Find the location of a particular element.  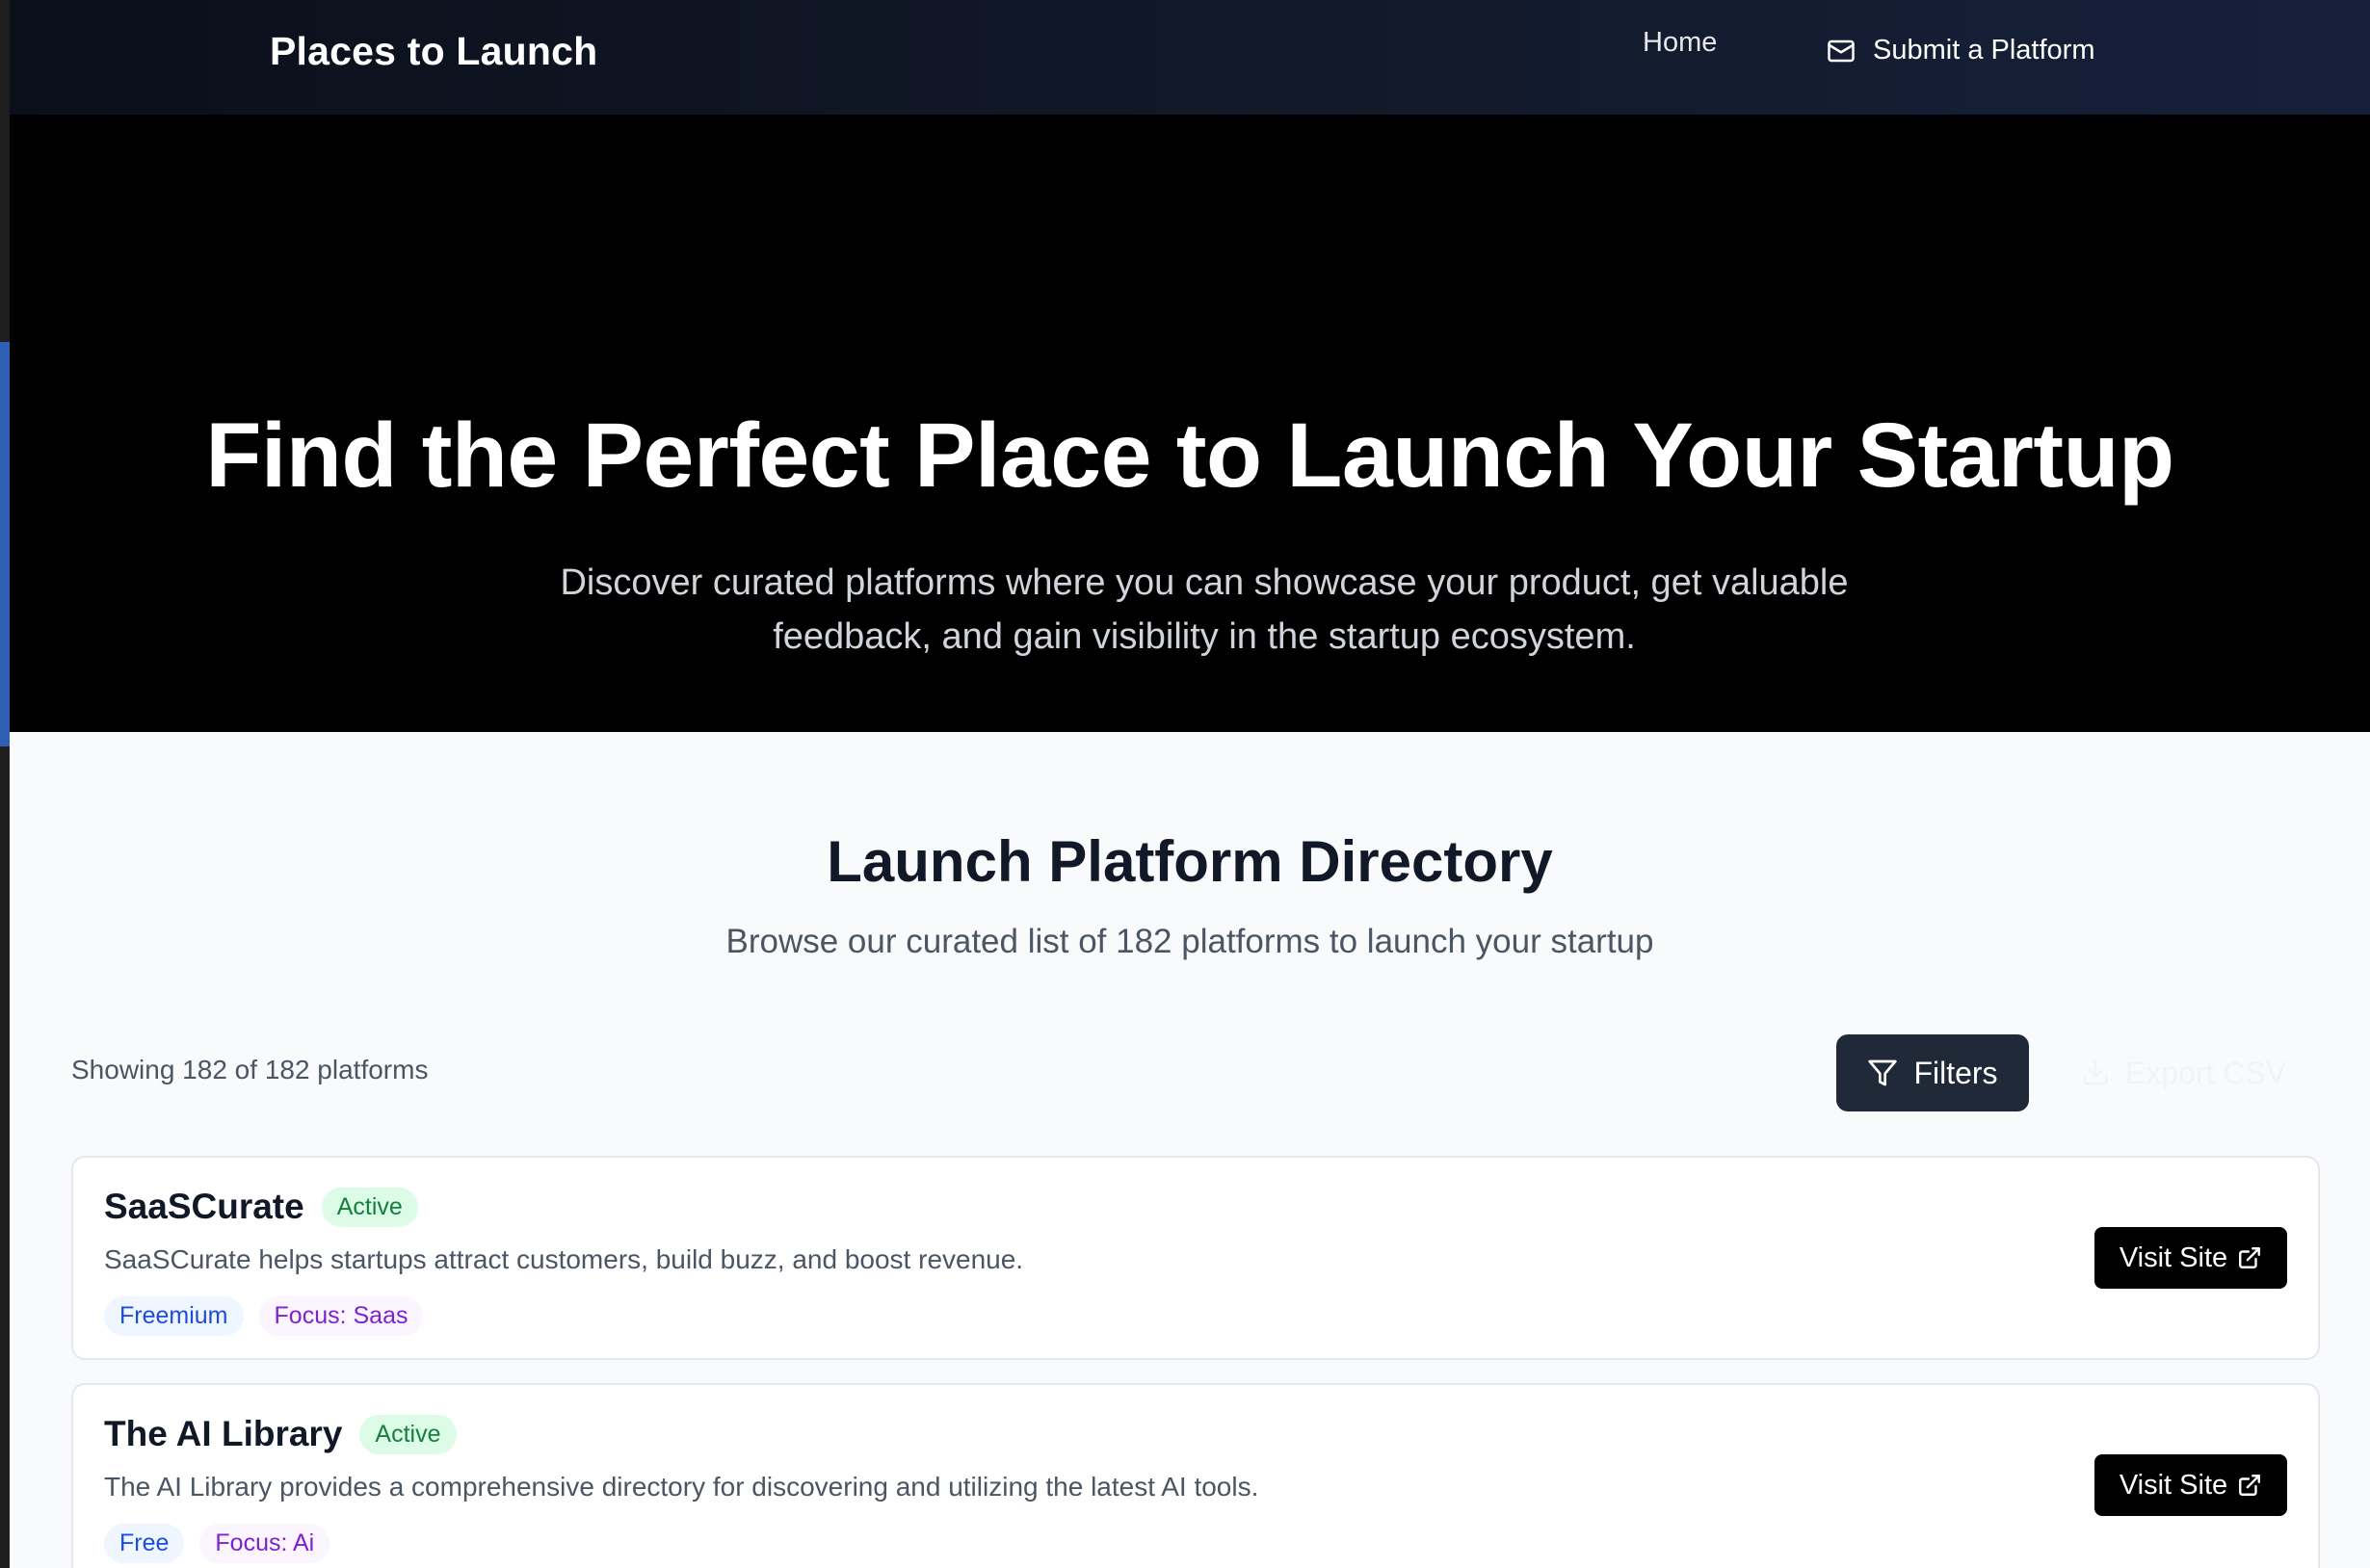

desktop-background-strip is located at coordinates (5, 784).